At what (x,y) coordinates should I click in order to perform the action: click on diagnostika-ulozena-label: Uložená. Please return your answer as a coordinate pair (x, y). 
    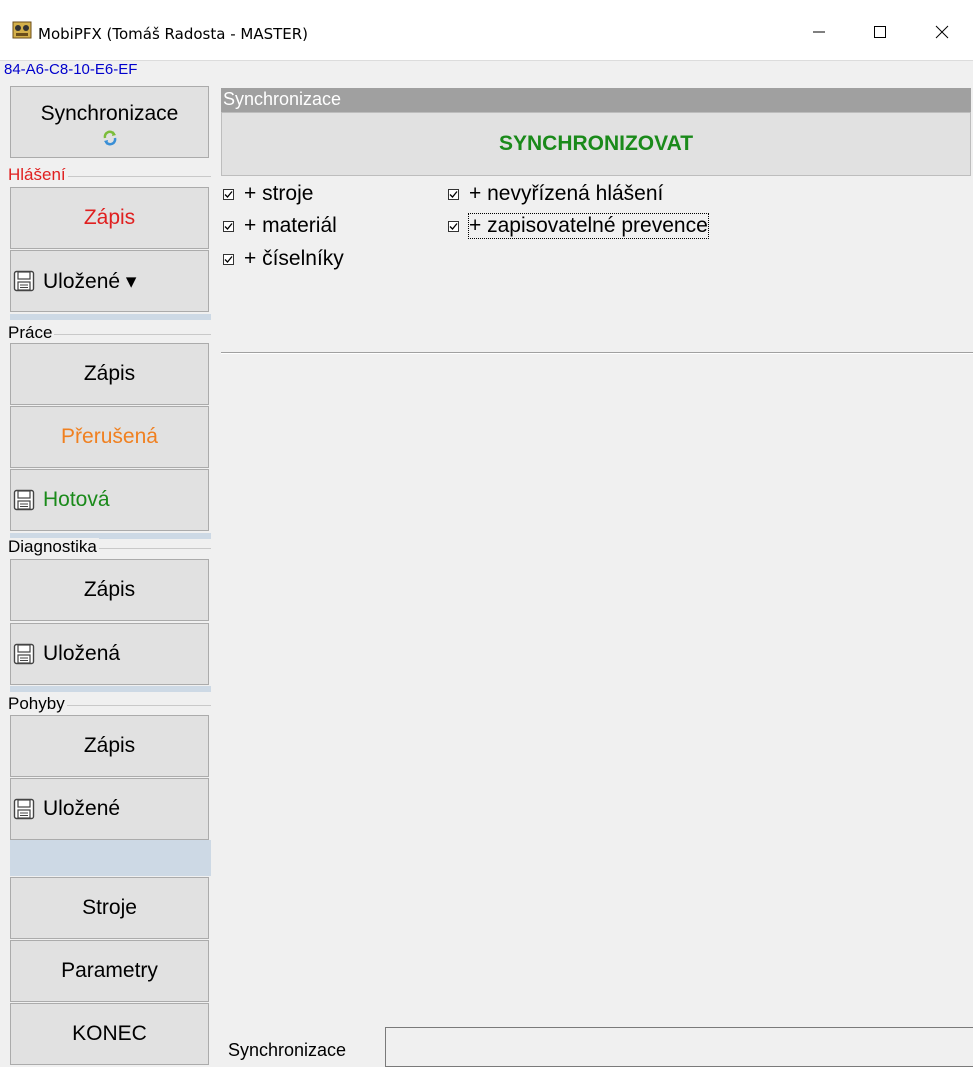
    Looking at the image, I should click on (82, 653).